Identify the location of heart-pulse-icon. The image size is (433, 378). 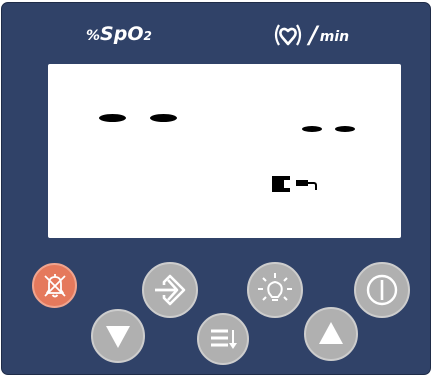
(288, 35).